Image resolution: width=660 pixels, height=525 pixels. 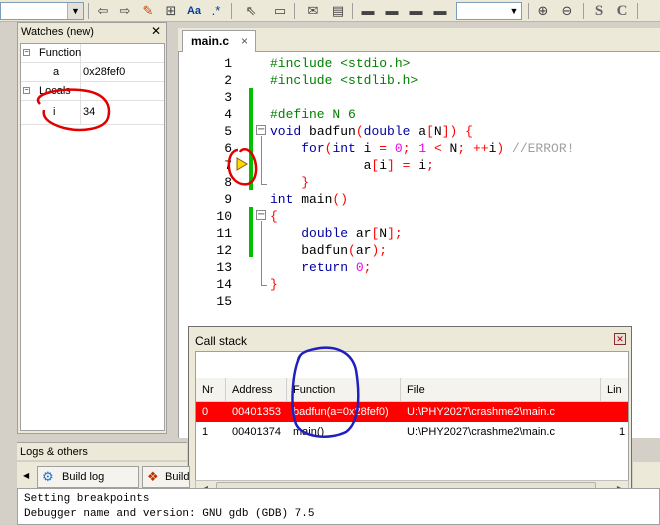 What do you see at coordinates (614, 412) in the screenshot?
I see `cell-line` at bounding box center [614, 412].